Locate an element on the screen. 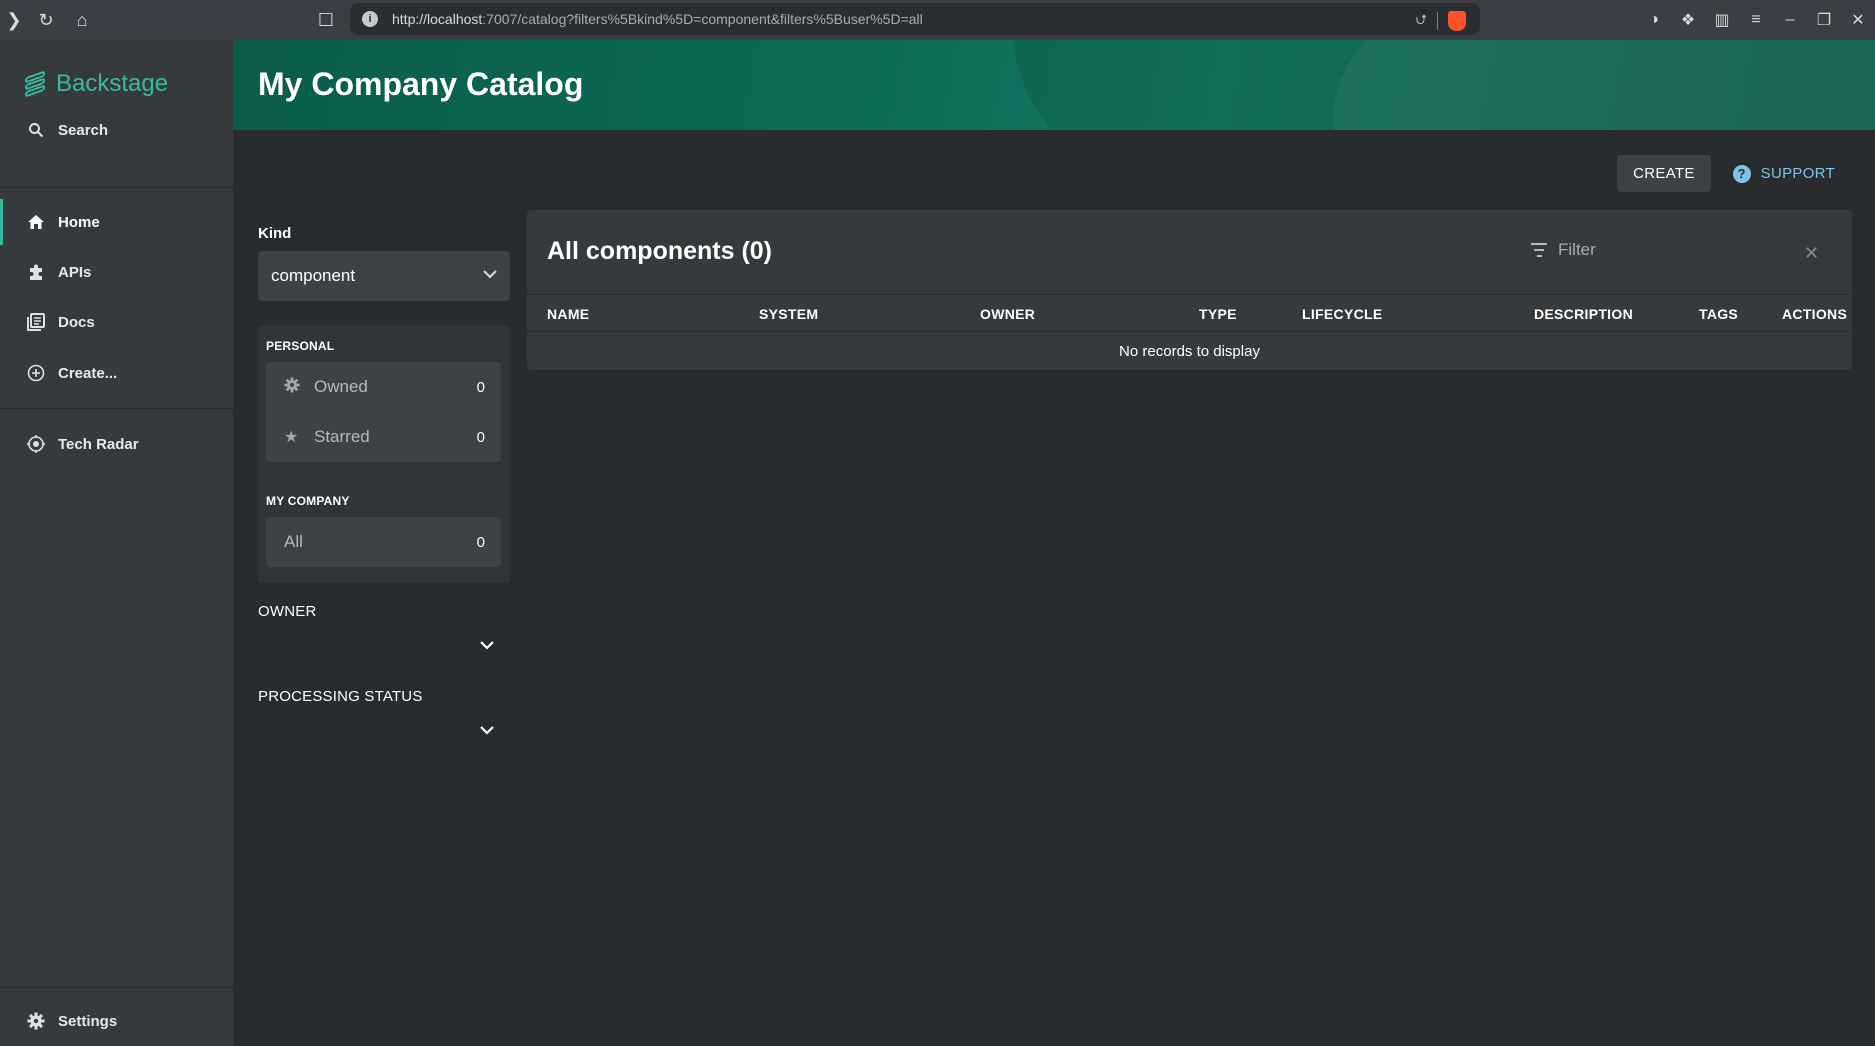 The image size is (1875, 1046). create-button: CREATE is located at coordinates (1664, 173).